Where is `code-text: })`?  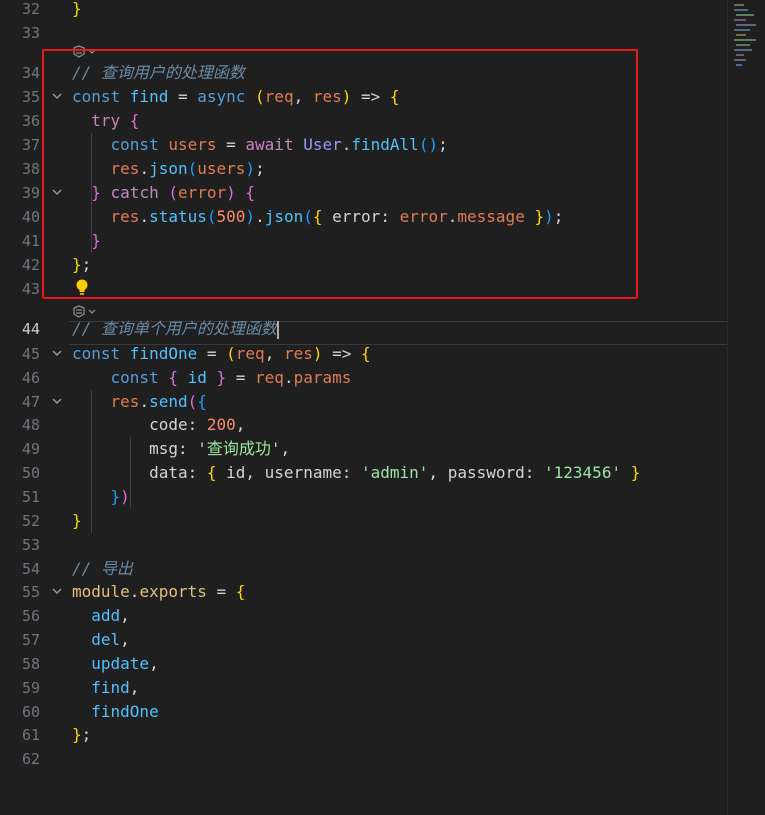
code-text: }) is located at coordinates (101, 497).